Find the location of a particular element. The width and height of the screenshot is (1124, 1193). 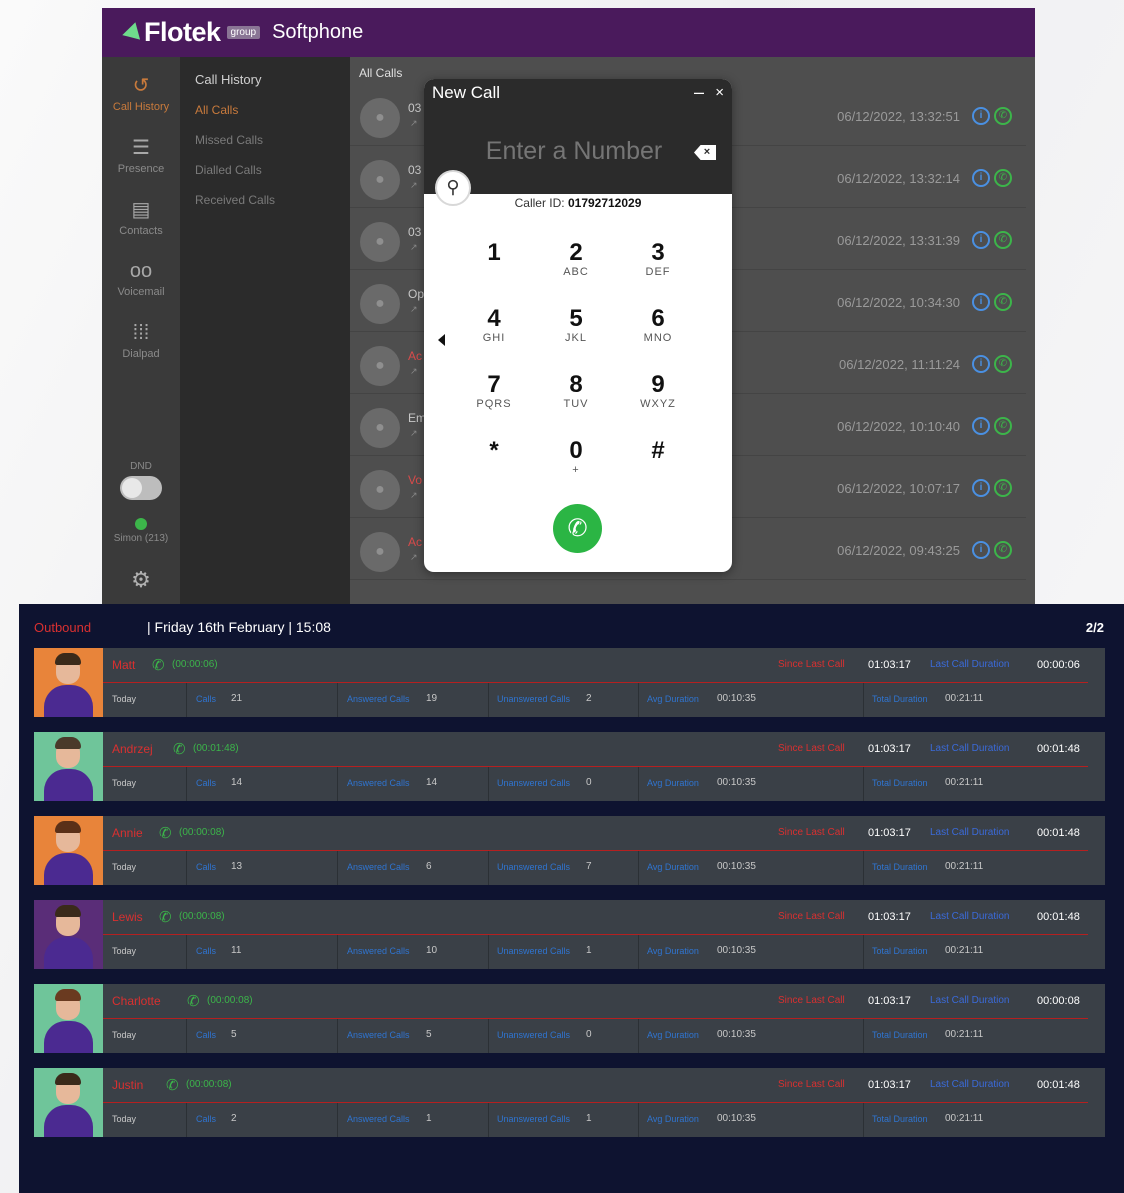

last-call-duration-value: 00:01:48 is located at coordinates (1058, 1085).